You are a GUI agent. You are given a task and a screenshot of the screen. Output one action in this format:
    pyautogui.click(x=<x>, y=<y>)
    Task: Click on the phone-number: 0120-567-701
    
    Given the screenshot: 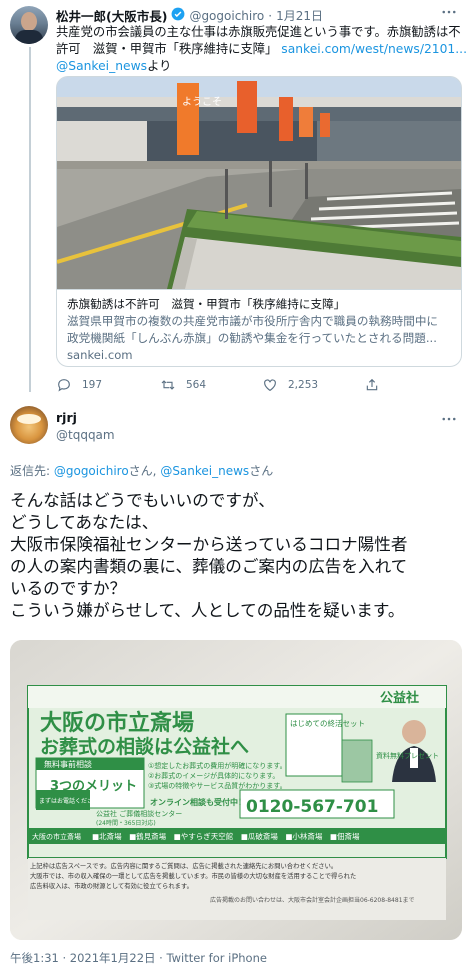 What is the action you would take?
    pyautogui.click(x=312, y=807)
    